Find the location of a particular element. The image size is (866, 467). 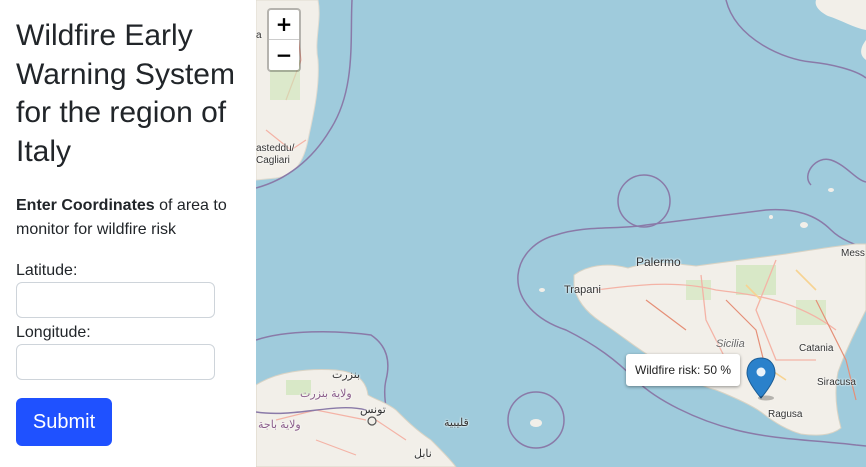

label-cagliari-top: a is located at coordinates (259, 35).